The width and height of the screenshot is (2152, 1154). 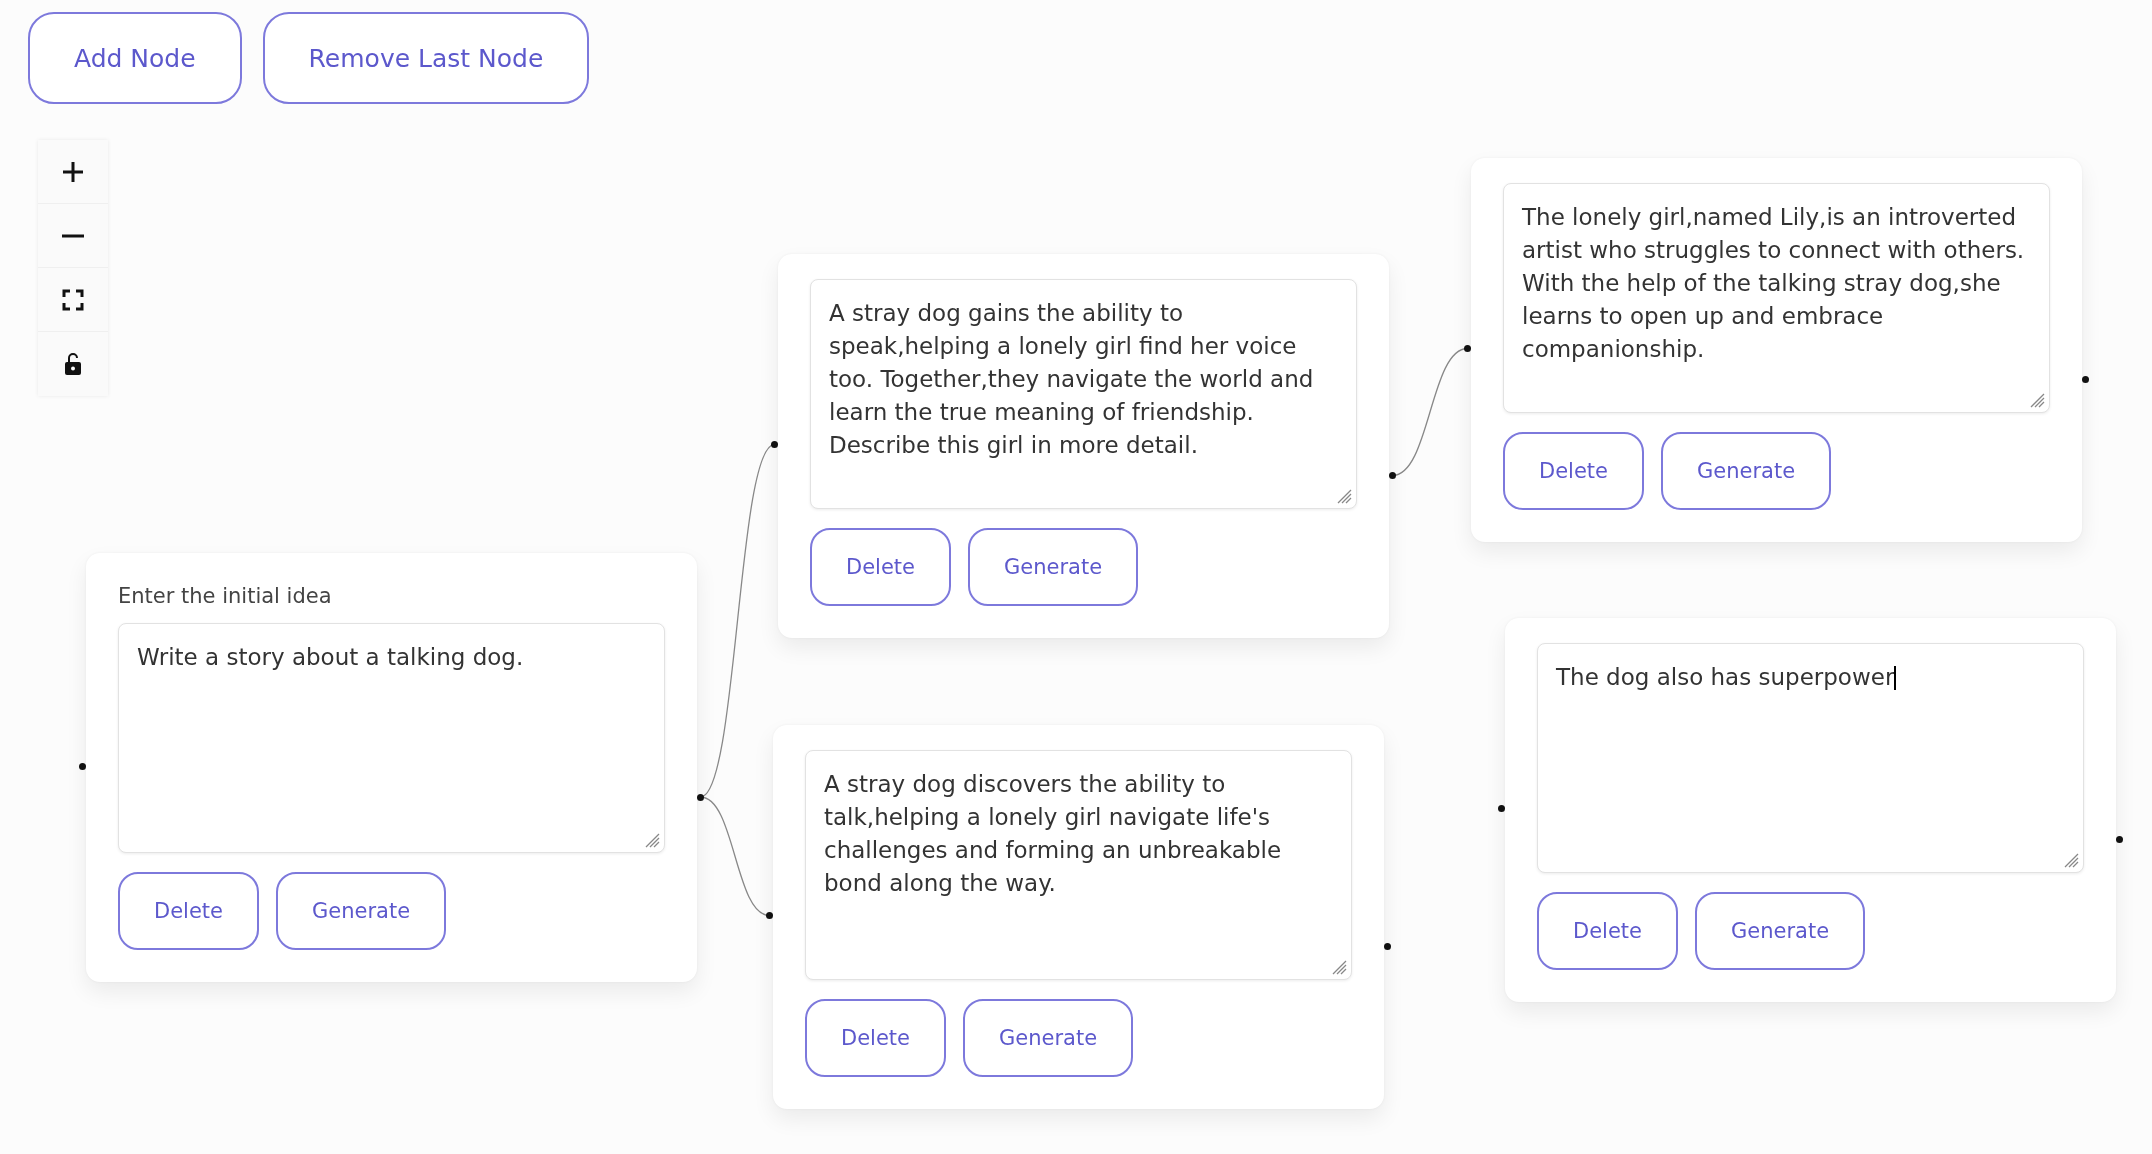 What do you see at coordinates (1776, 298) in the screenshot?
I see `text-area: The lonely girl,named Lily,is an introverted artist who struggles to connect with others. With the help of the talking stray dog,she learns to open up and embrace companionship.` at bounding box center [1776, 298].